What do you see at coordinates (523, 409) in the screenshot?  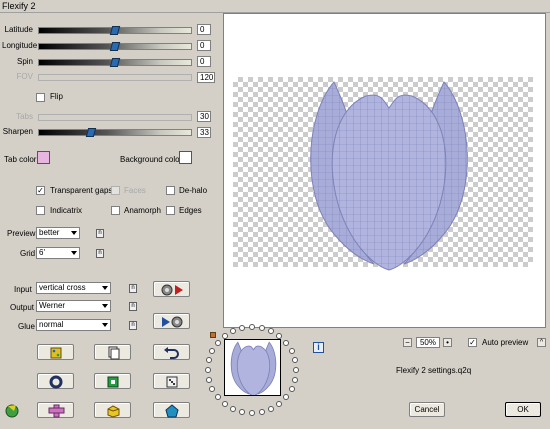 I see `ok-button: OK` at bounding box center [523, 409].